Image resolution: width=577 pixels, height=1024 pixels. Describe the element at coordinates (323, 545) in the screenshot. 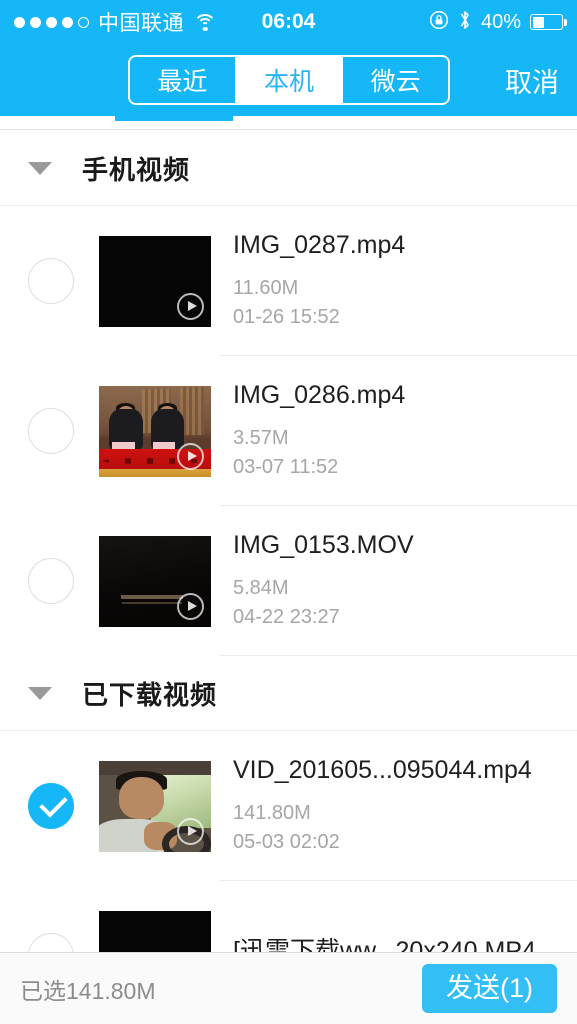

I see `file-name: IMG_0153.MOV` at that location.